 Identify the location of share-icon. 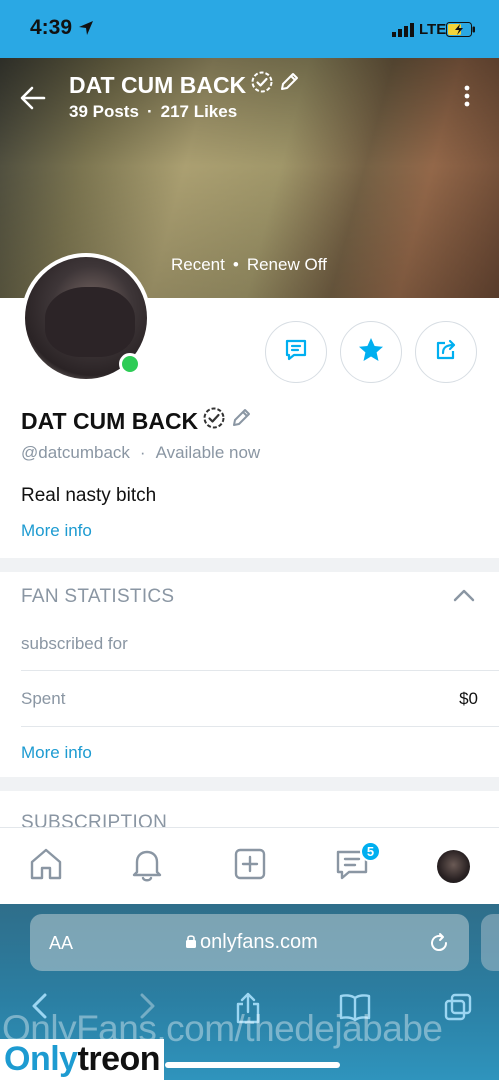
(446, 352).